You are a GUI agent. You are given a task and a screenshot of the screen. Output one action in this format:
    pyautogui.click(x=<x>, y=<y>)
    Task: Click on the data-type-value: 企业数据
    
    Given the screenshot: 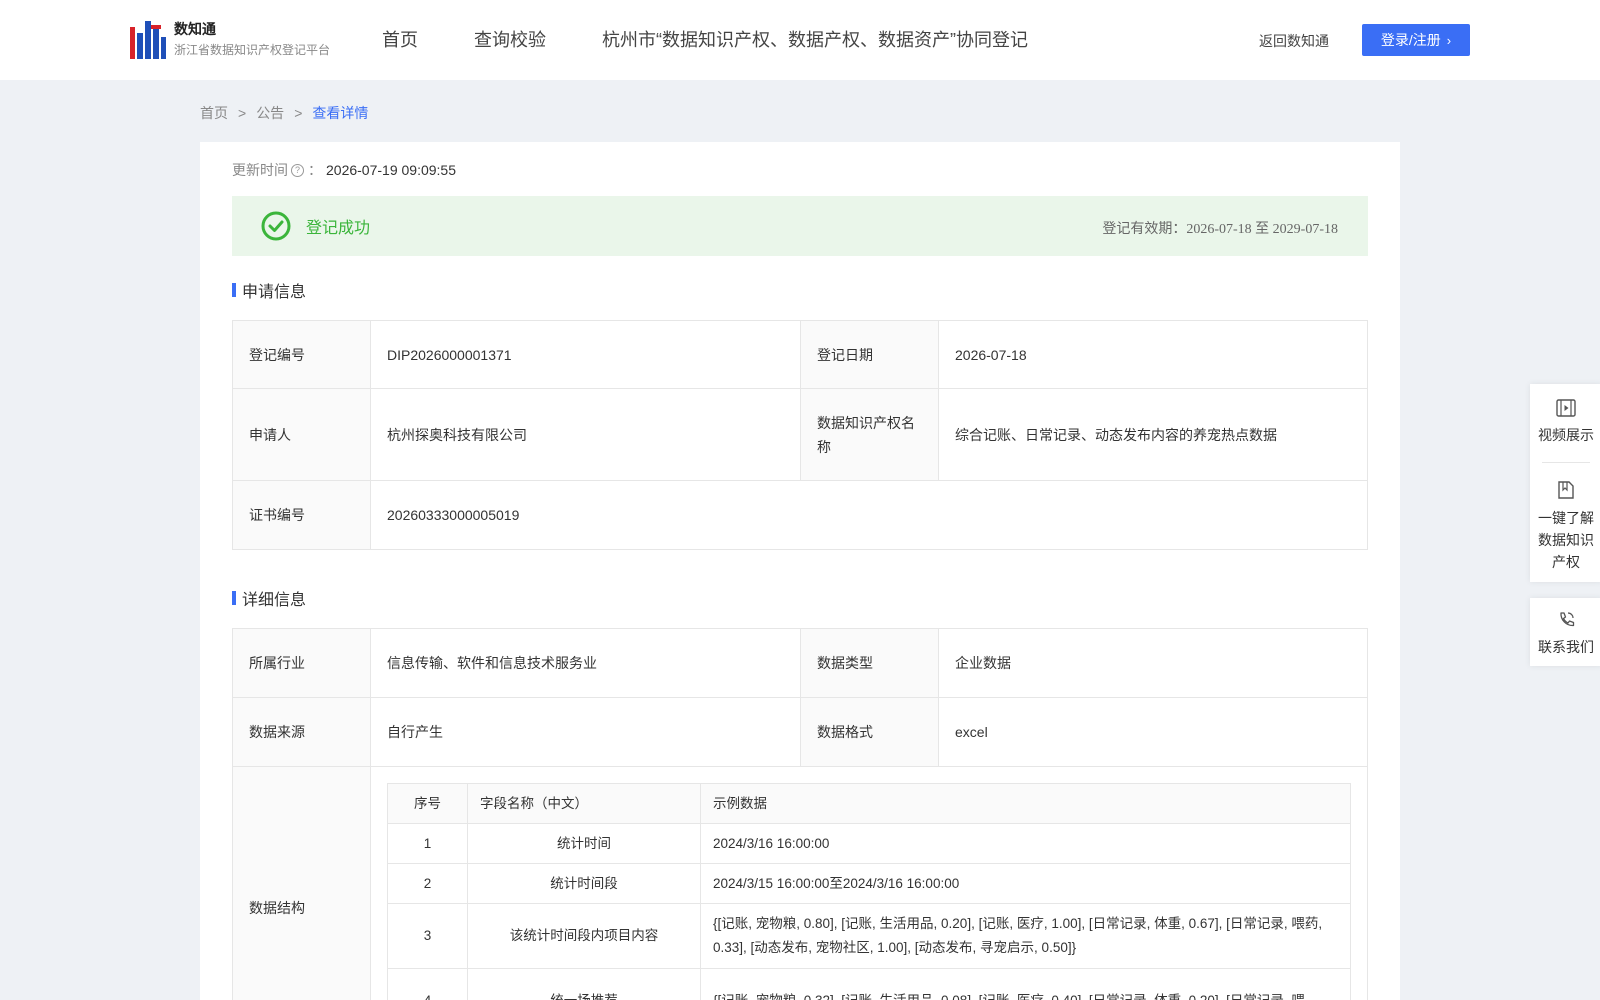 What is the action you would take?
    pyautogui.click(x=1153, y=663)
    